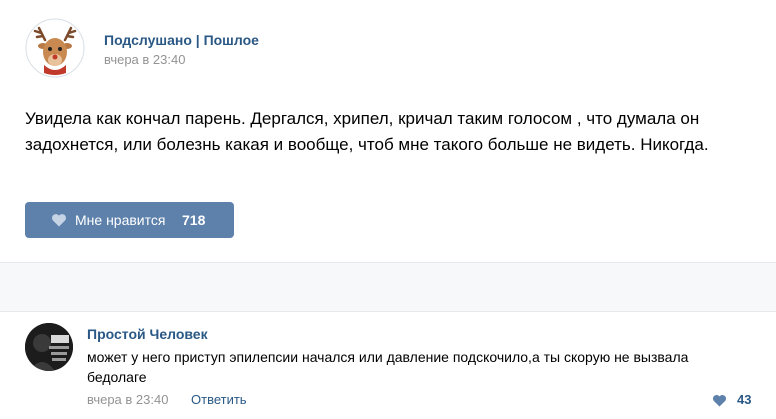 This screenshot has height=419, width=776. What do you see at coordinates (127, 399) in the screenshot?
I see `comment-timestamp: вчера в 23:40` at bounding box center [127, 399].